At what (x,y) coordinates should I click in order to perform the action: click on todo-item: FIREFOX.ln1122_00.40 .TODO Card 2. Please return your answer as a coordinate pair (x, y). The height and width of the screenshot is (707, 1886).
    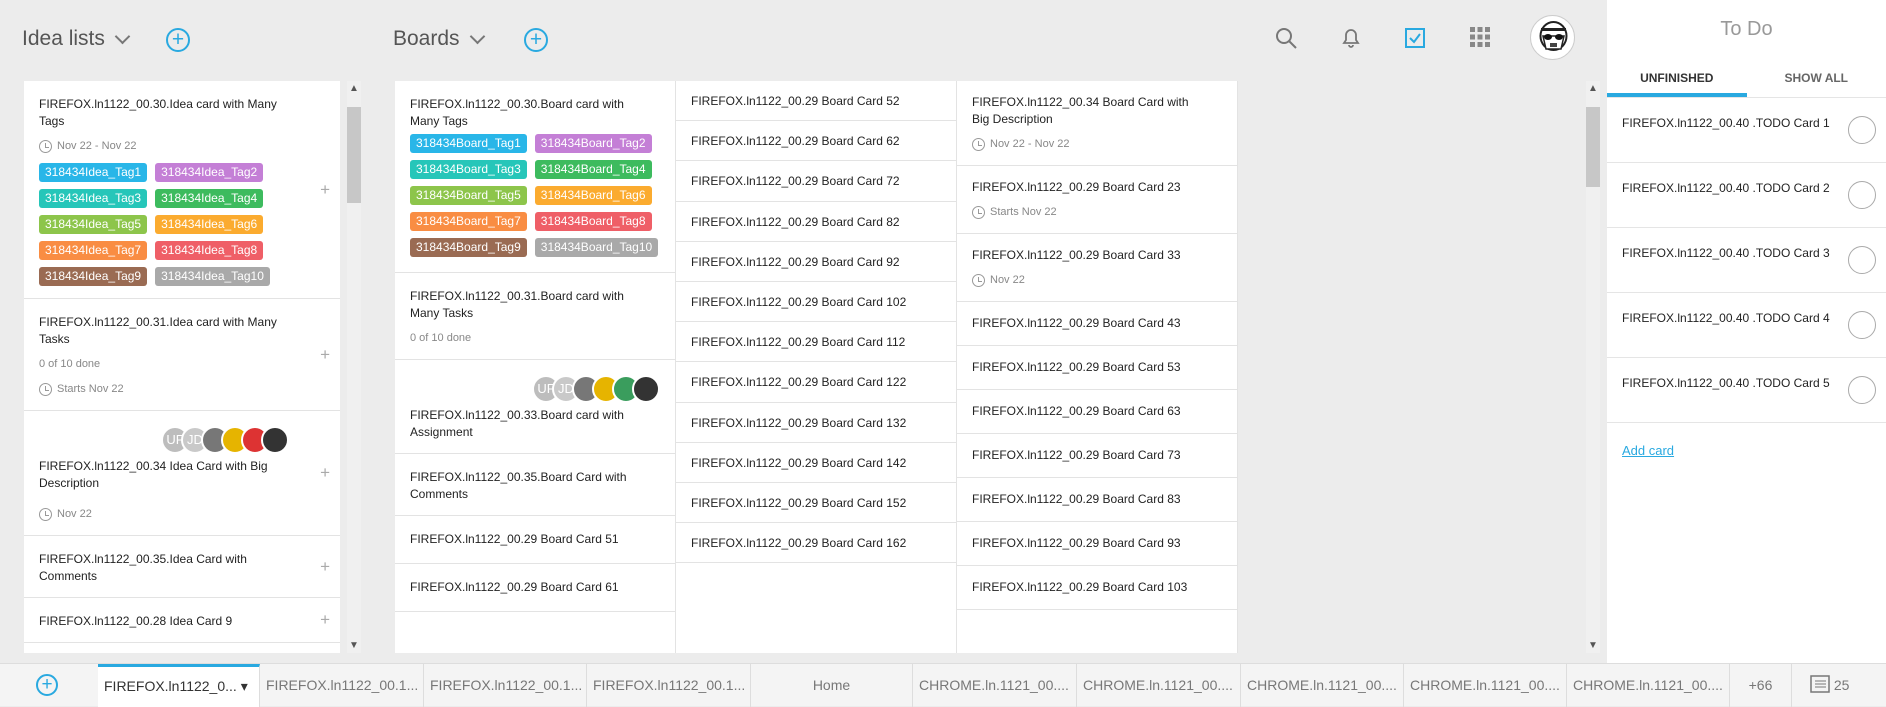
    Looking at the image, I should click on (1746, 195).